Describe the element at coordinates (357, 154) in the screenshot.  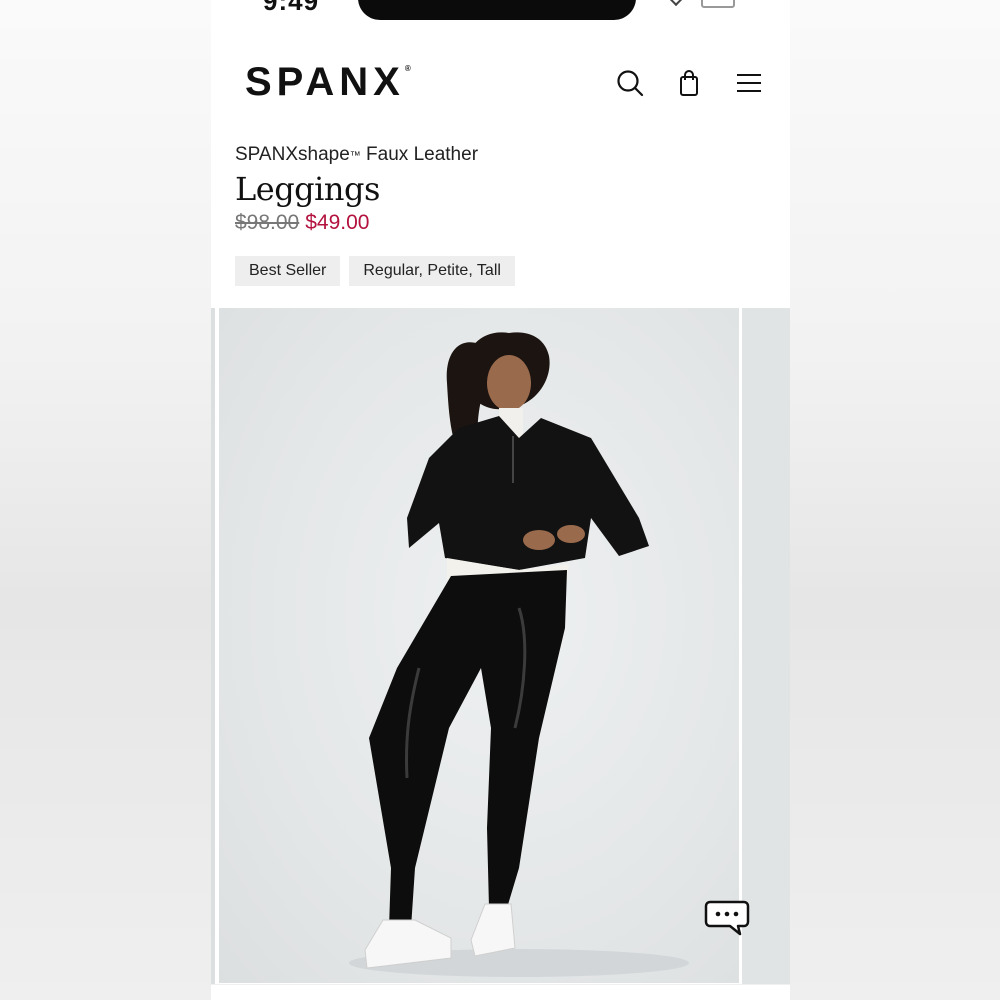
I see `product-subtitle: SPANXshape™ Faux Leather` at that location.